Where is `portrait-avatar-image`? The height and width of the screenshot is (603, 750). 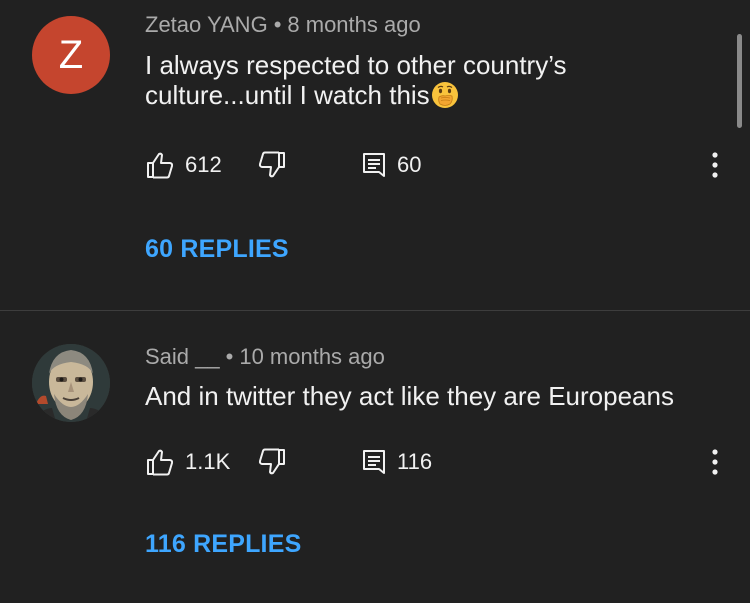
portrait-avatar-image is located at coordinates (71, 383).